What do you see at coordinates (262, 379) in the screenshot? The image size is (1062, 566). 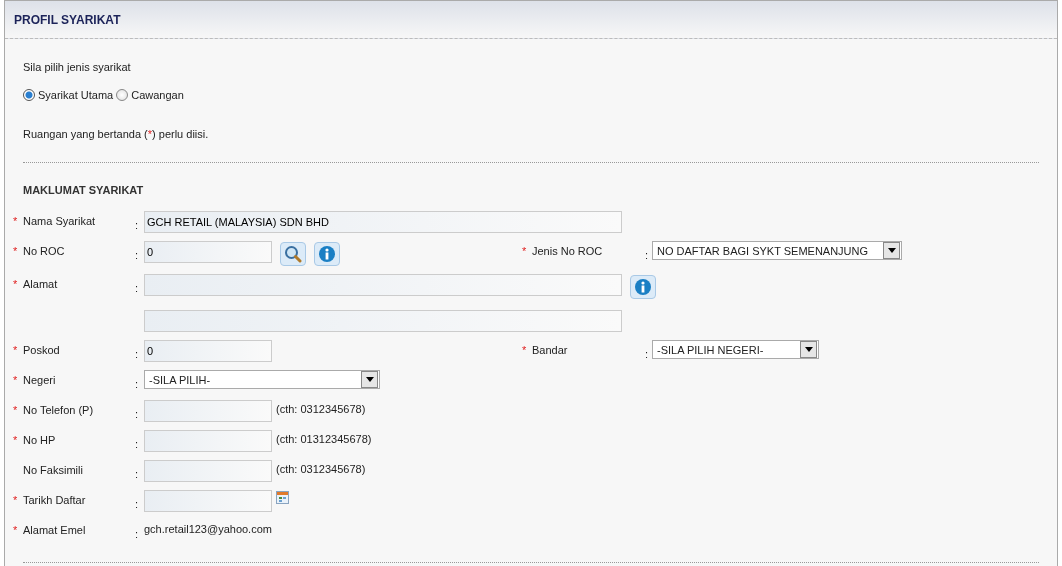 I see `dropdown: -SILA PILIH-` at bounding box center [262, 379].